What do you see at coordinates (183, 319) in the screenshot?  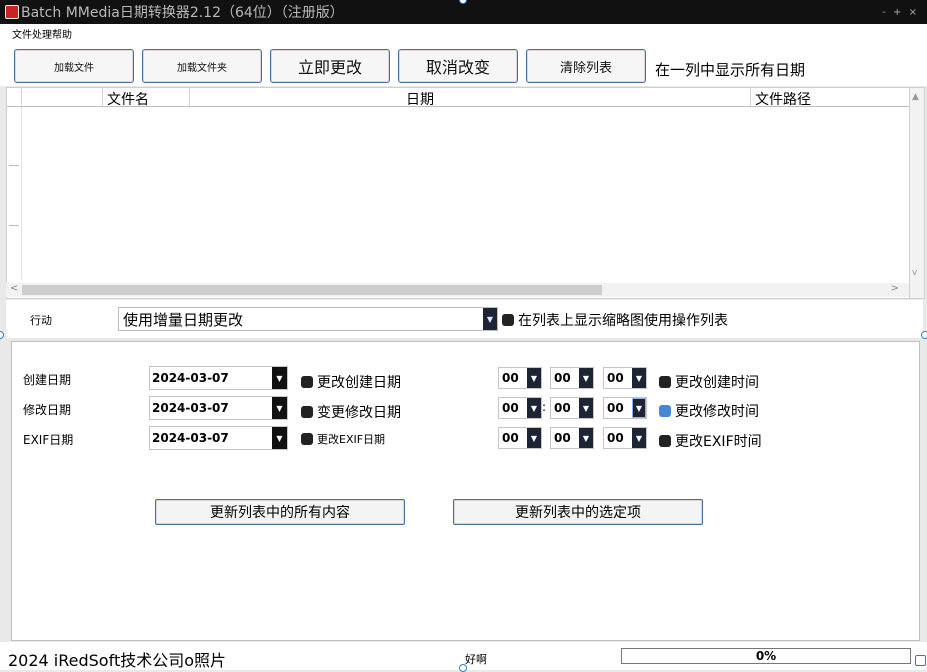 I see `action-select-value: 使用增量日期更改` at bounding box center [183, 319].